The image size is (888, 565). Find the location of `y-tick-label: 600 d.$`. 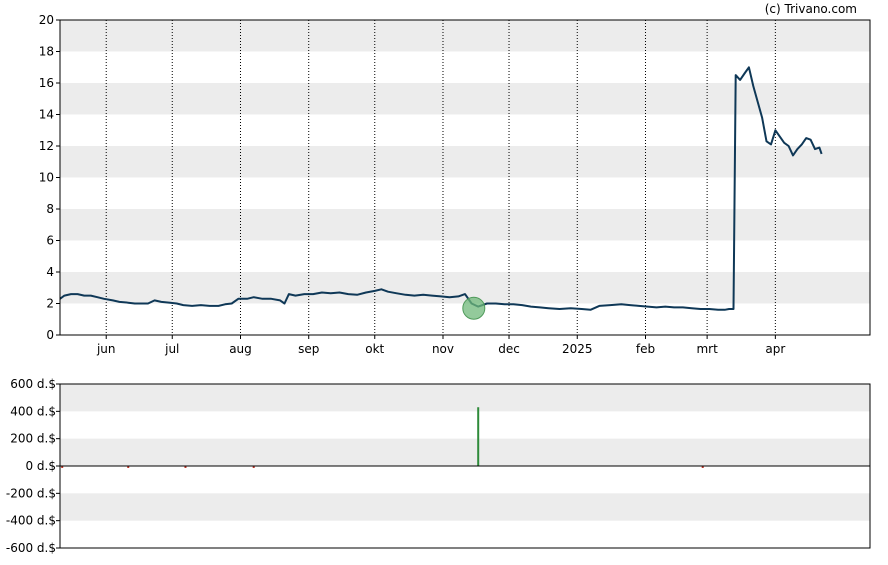

y-tick-label: 600 d.$ is located at coordinates (33, 384).